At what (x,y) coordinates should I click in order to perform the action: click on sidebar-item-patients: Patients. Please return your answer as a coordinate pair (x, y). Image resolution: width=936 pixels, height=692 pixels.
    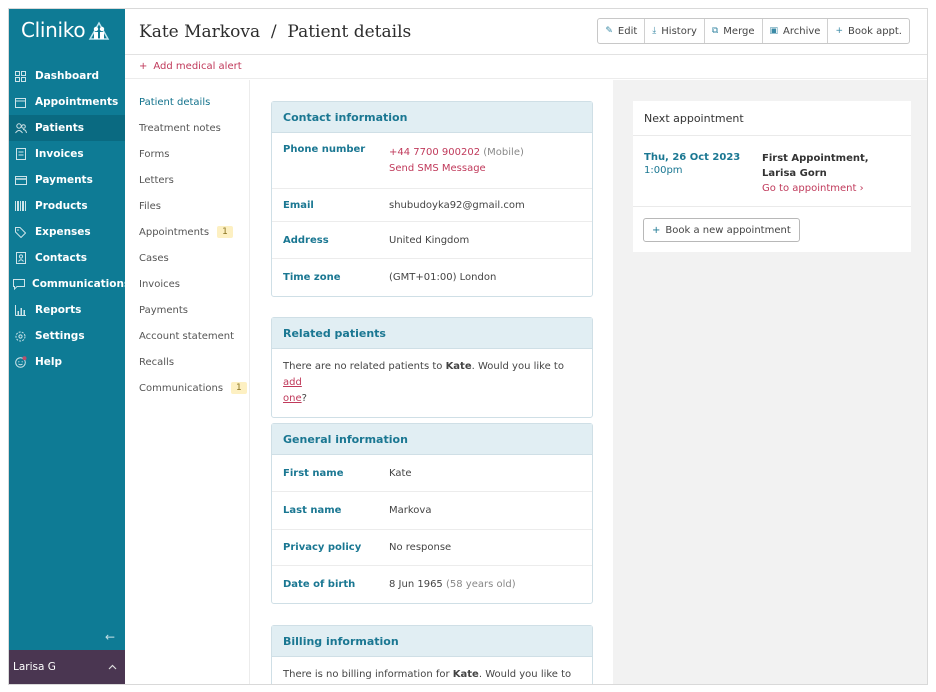
    Looking at the image, I should click on (67, 128).